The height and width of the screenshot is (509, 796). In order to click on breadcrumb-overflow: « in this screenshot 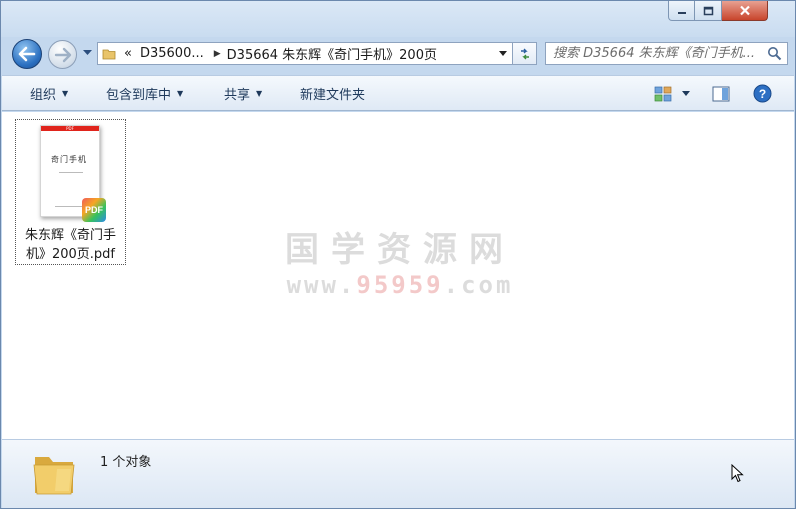, I will do `click(128, 53)`.